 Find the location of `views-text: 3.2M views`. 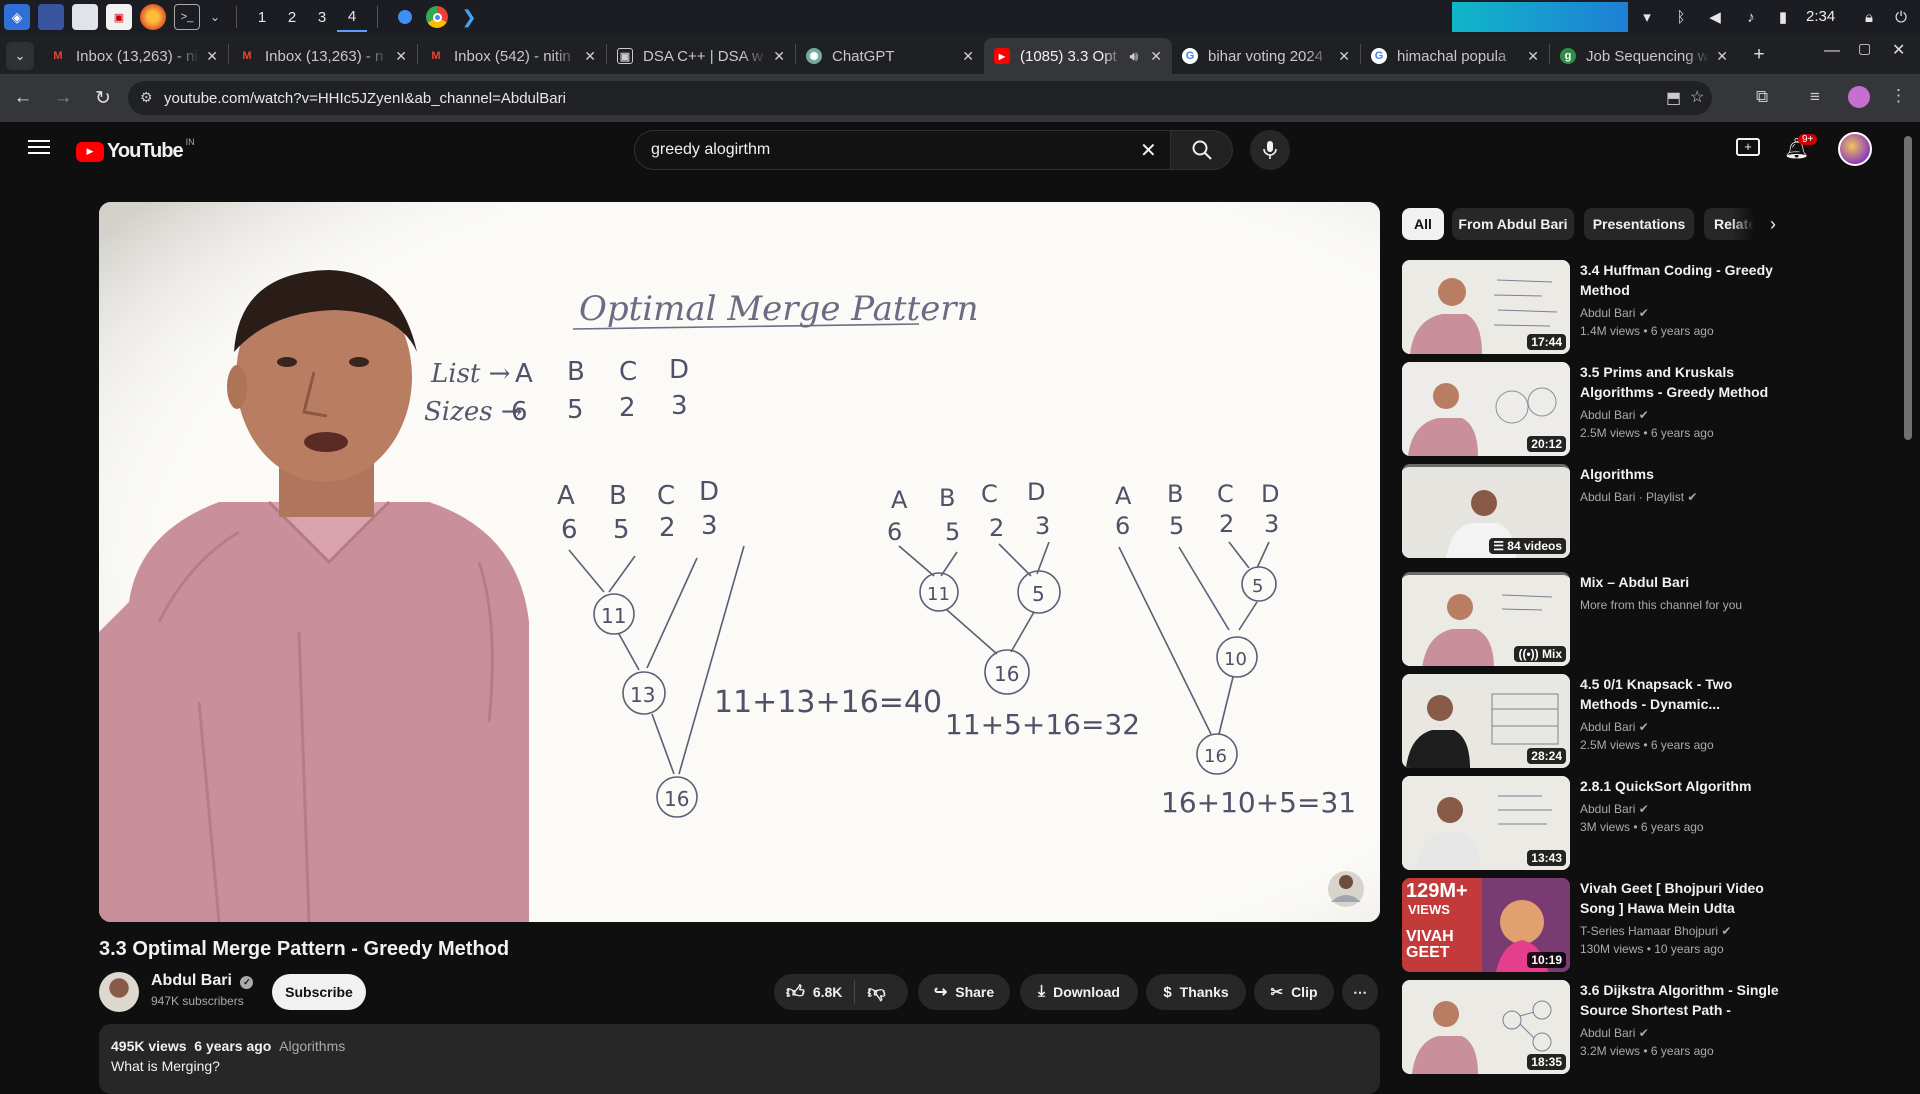

views-text: 3.2M views is located at coordinates (1610, 1051).